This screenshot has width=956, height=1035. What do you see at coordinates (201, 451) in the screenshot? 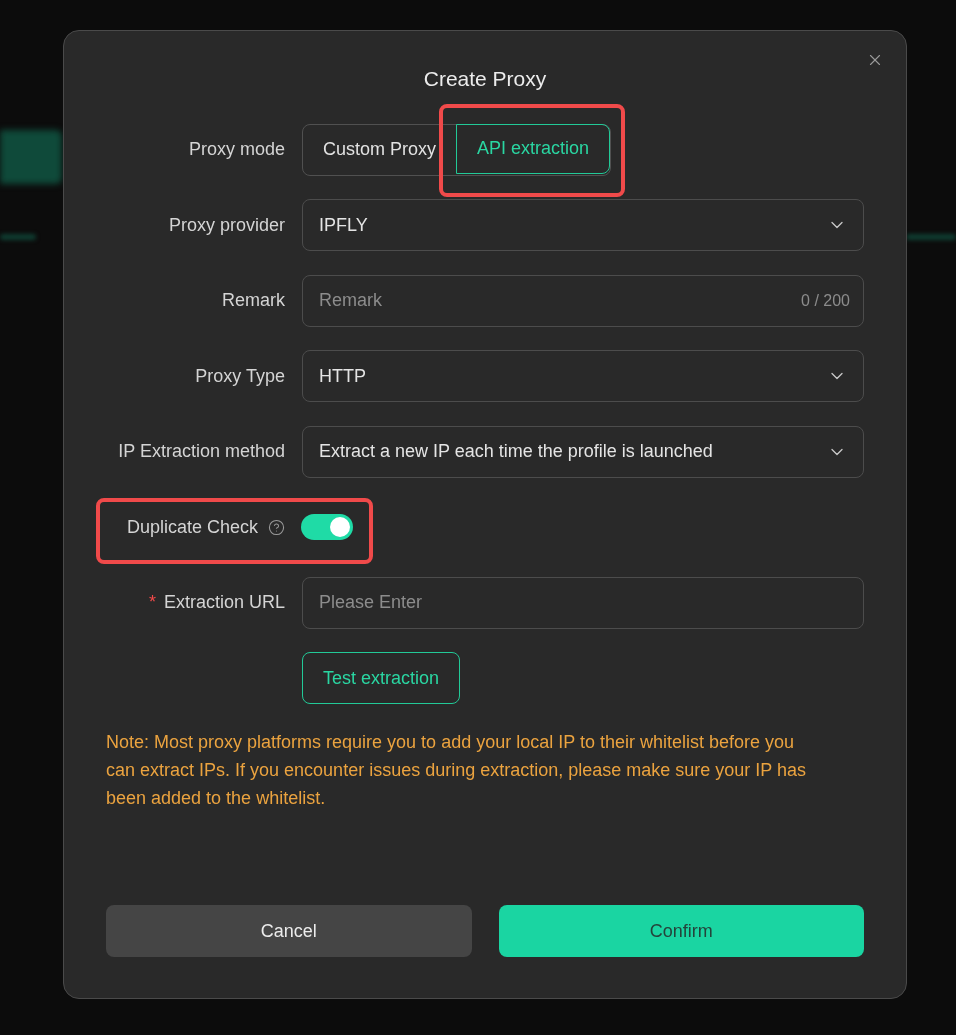
I see `field-label: IP Extraction method` at bounding box center [201, 451].